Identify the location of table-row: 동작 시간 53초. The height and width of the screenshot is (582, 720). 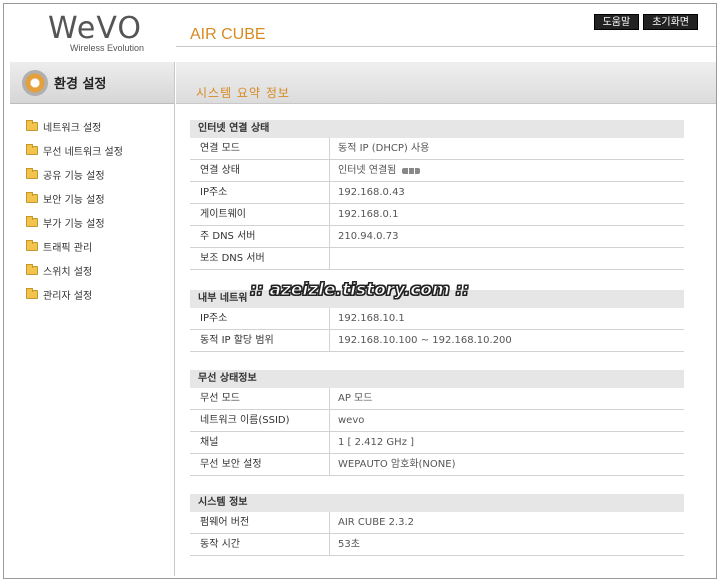
(437, 545).